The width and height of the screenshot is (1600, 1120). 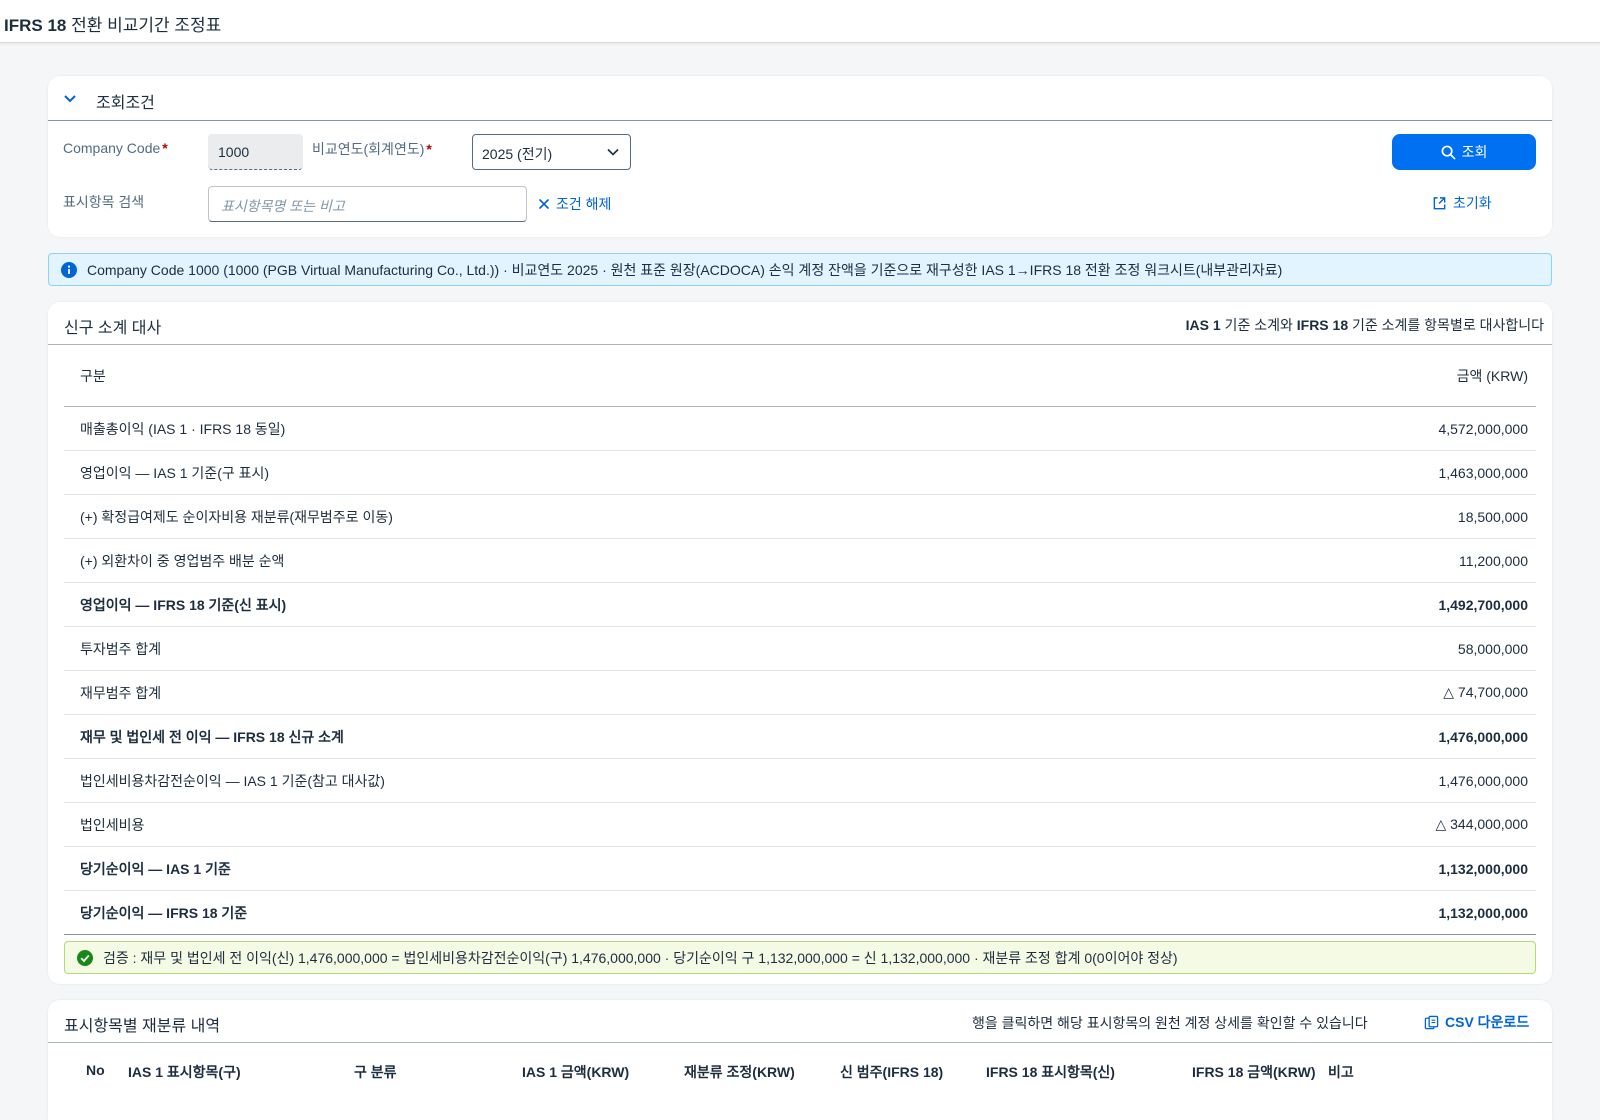 I want to click on filter-header-title: 조회조건, so click(x=125, y=103).